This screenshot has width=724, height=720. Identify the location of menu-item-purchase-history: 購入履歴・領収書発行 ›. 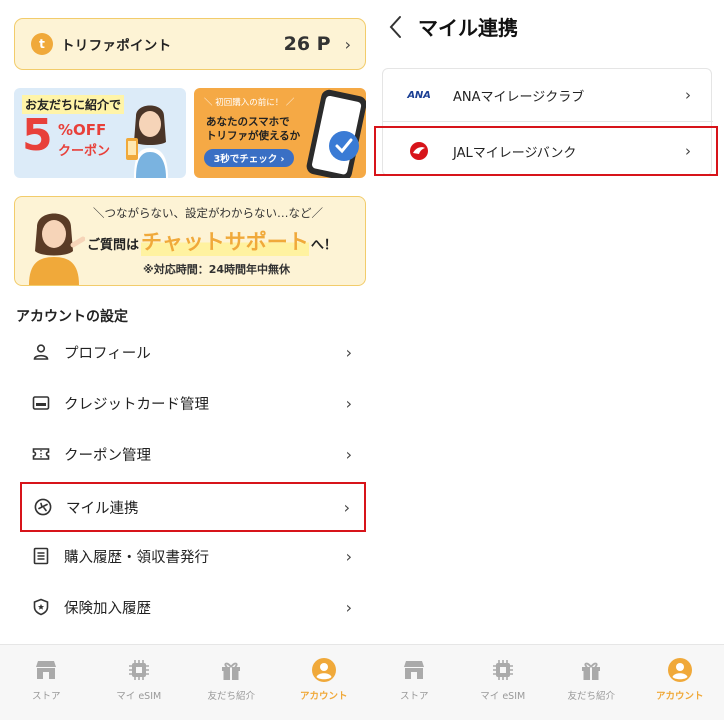
(193, 556).